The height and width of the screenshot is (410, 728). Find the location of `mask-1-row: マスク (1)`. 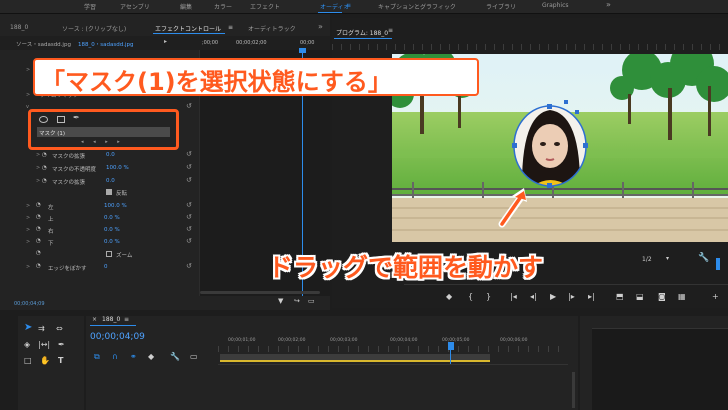

mask-1-row: マスク (1) is located at coordinates (103, 132).